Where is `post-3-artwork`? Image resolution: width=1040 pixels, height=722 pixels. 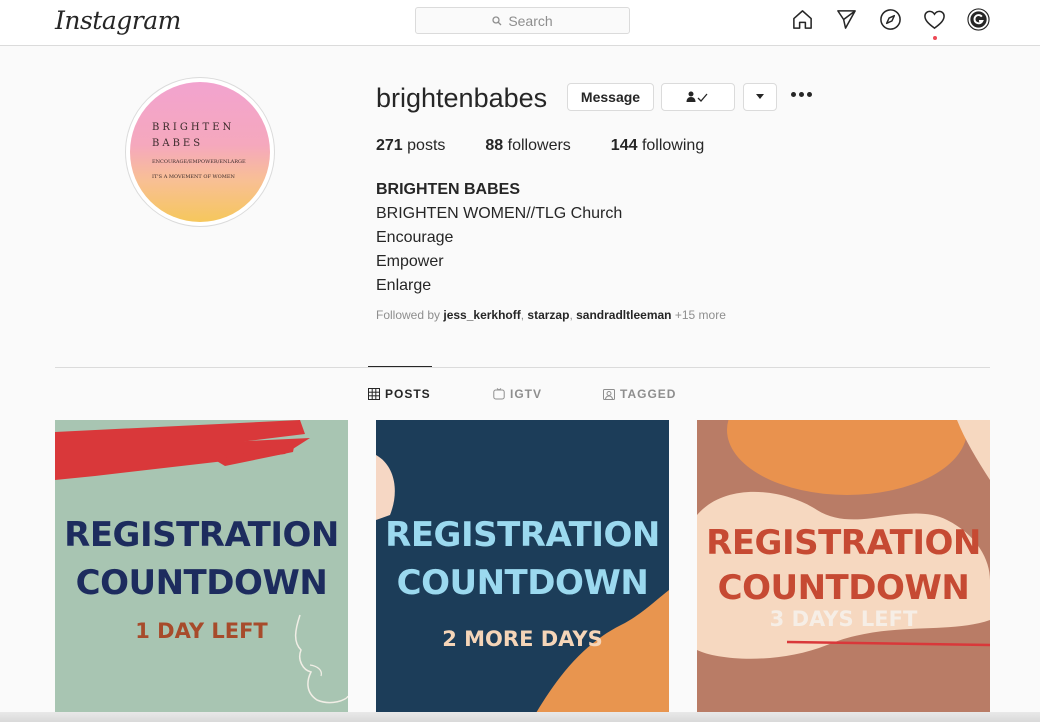
post-3-artwork is located at coordinates (843, 539).